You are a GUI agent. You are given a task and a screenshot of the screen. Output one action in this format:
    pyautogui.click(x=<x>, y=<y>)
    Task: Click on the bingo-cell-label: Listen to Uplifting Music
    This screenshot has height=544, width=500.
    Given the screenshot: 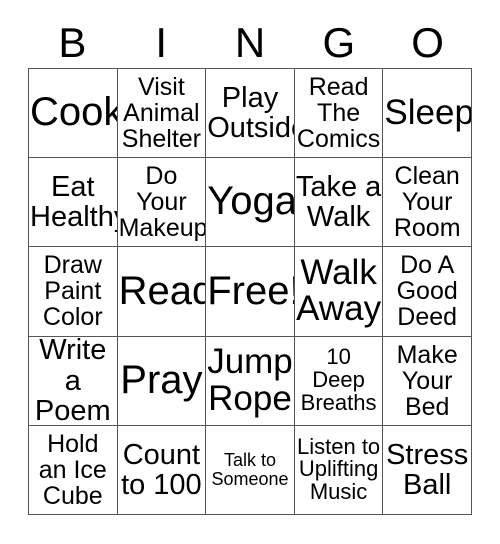 What is the action you would take?
    pyautogui.click(x=339, y=469)
    